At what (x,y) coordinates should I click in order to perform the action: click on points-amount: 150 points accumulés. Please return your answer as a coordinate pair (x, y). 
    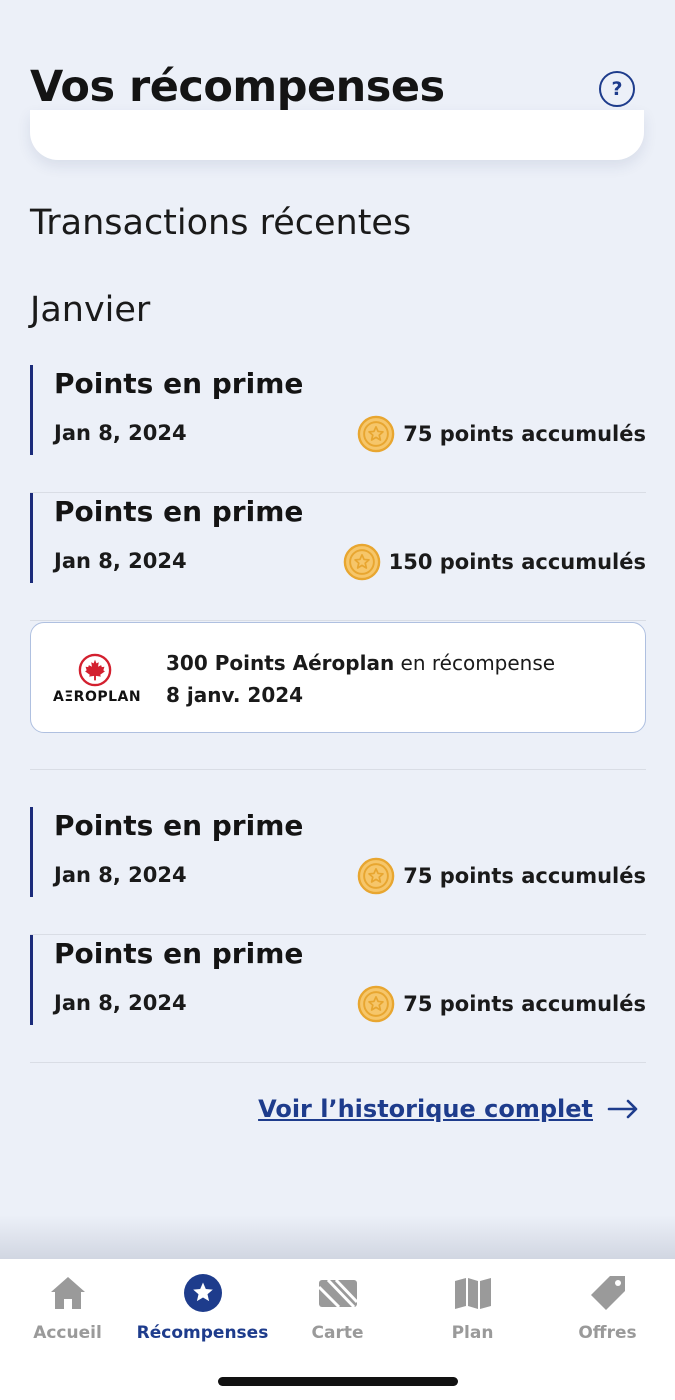
    Looking at the image, I should click on (517, 562).